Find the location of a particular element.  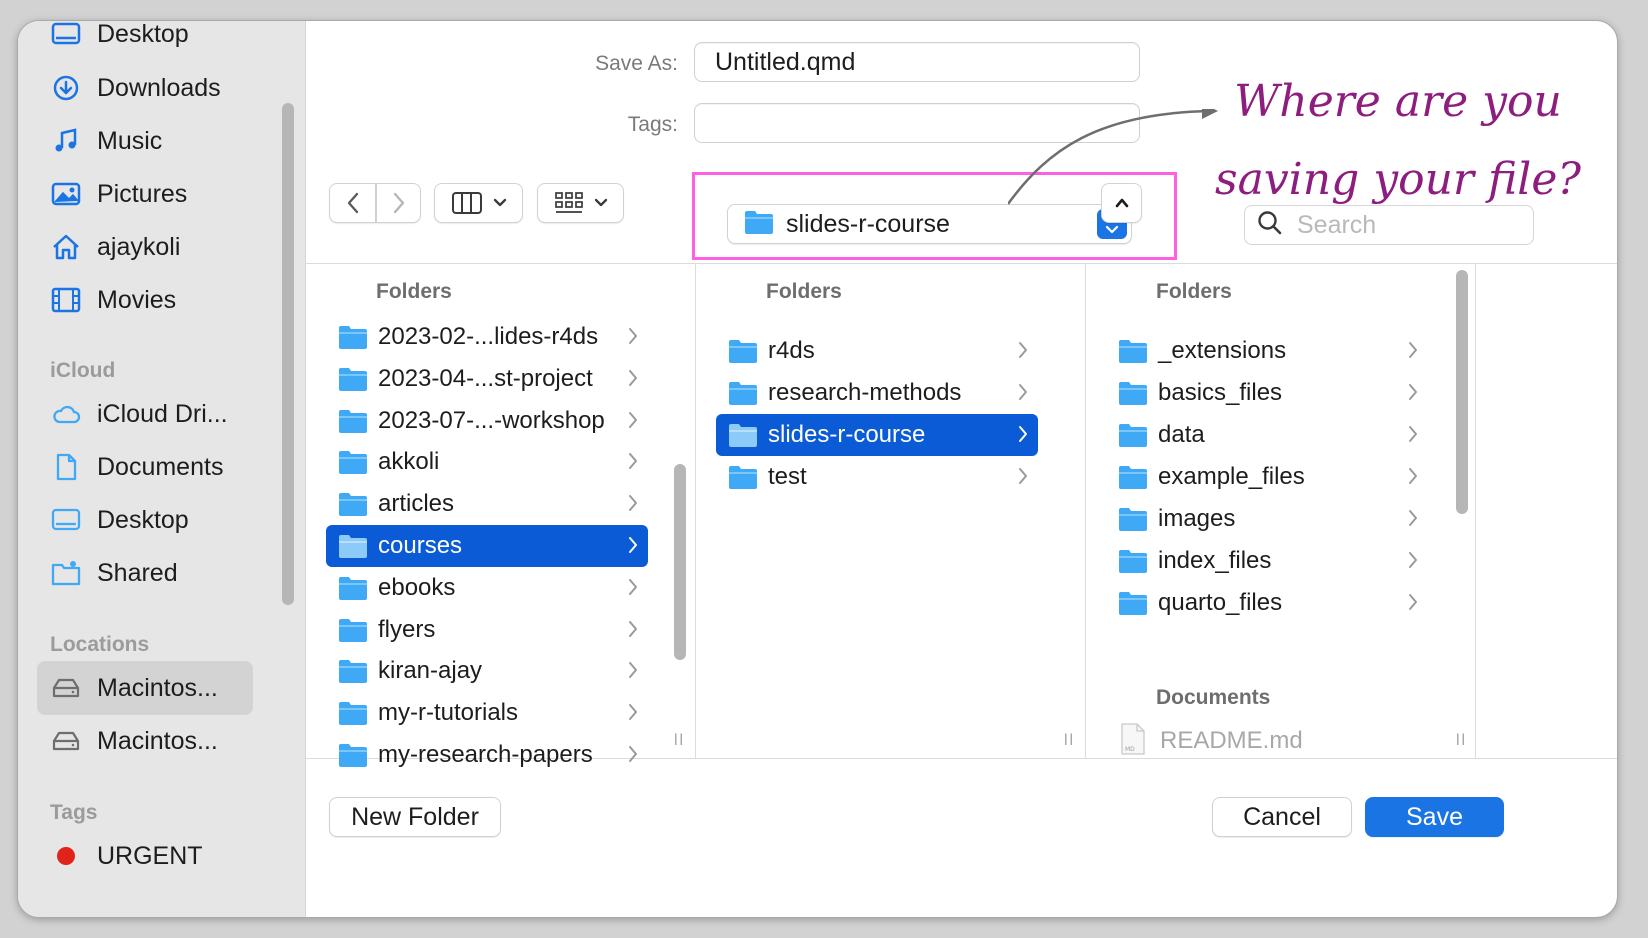

sidebar-item-shared: Shared is located at coordinates (145, 573).